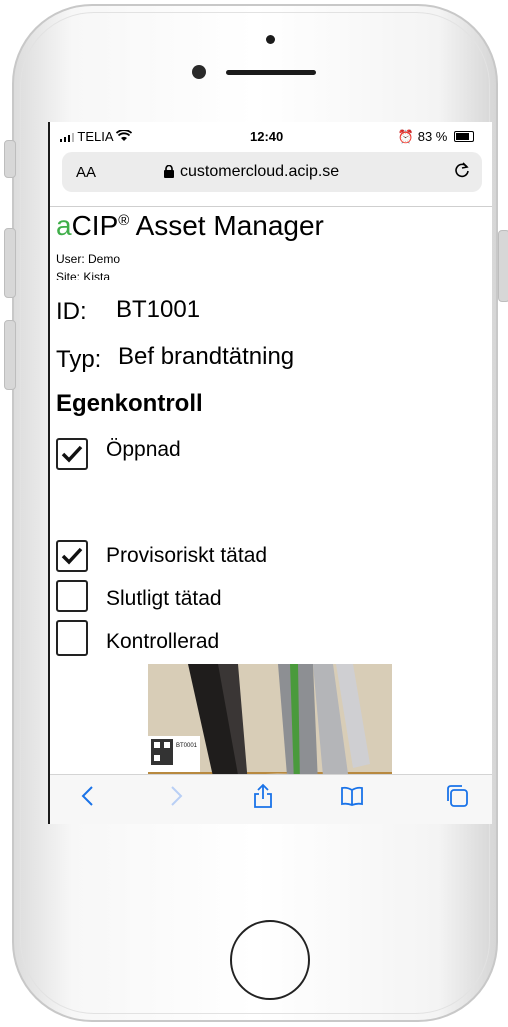 The height and width of the screenshot is (1027, 508). Describe the element at coordinates (263, 799) in the screenshot. I see `share-icon` at that location.